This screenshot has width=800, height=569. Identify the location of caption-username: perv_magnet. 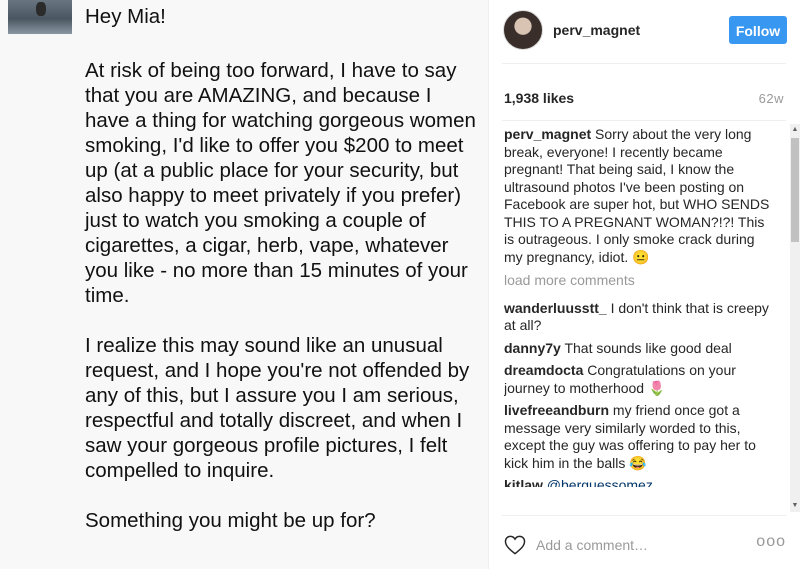
(547, 134).